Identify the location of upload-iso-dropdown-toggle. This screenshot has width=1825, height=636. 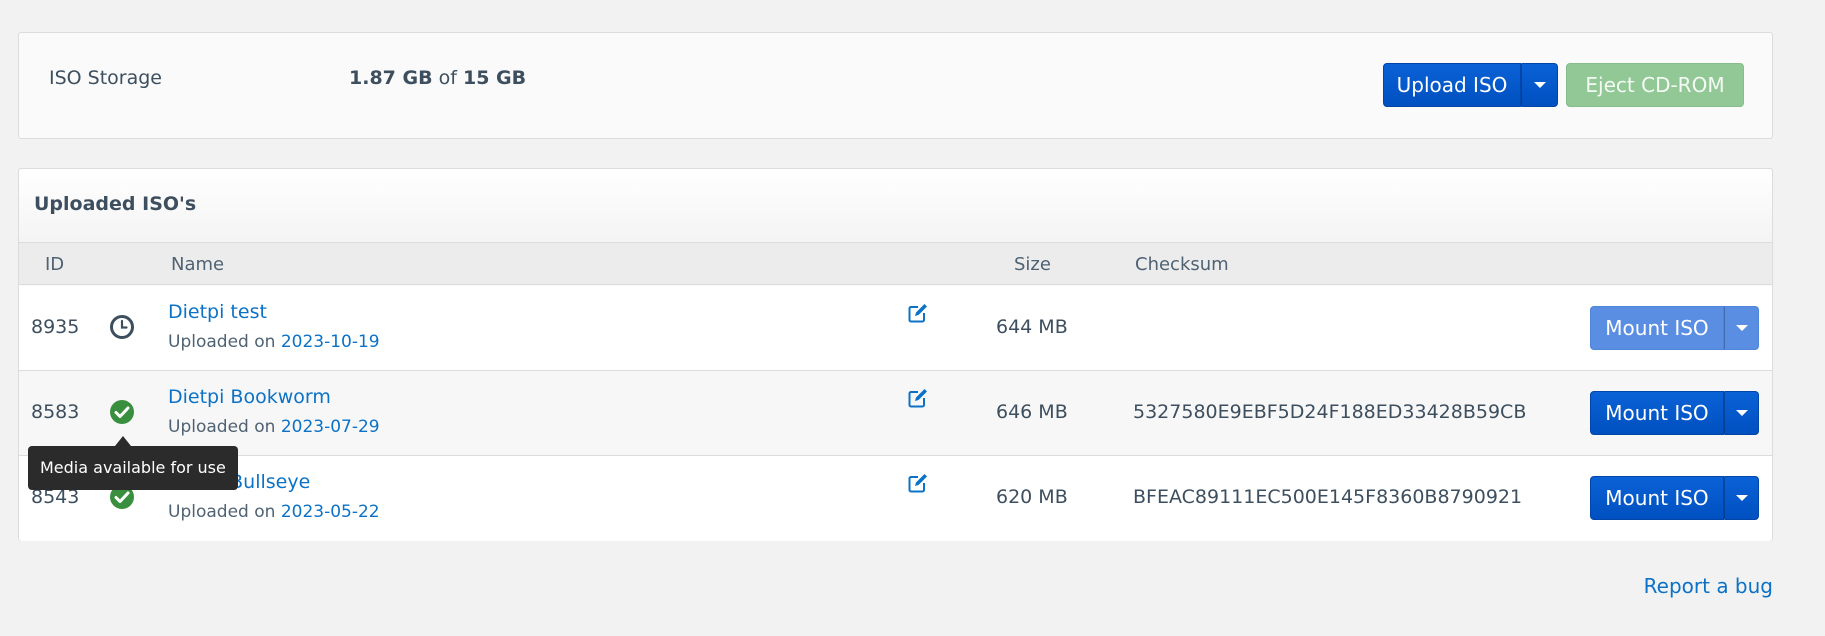
(1539, 85).